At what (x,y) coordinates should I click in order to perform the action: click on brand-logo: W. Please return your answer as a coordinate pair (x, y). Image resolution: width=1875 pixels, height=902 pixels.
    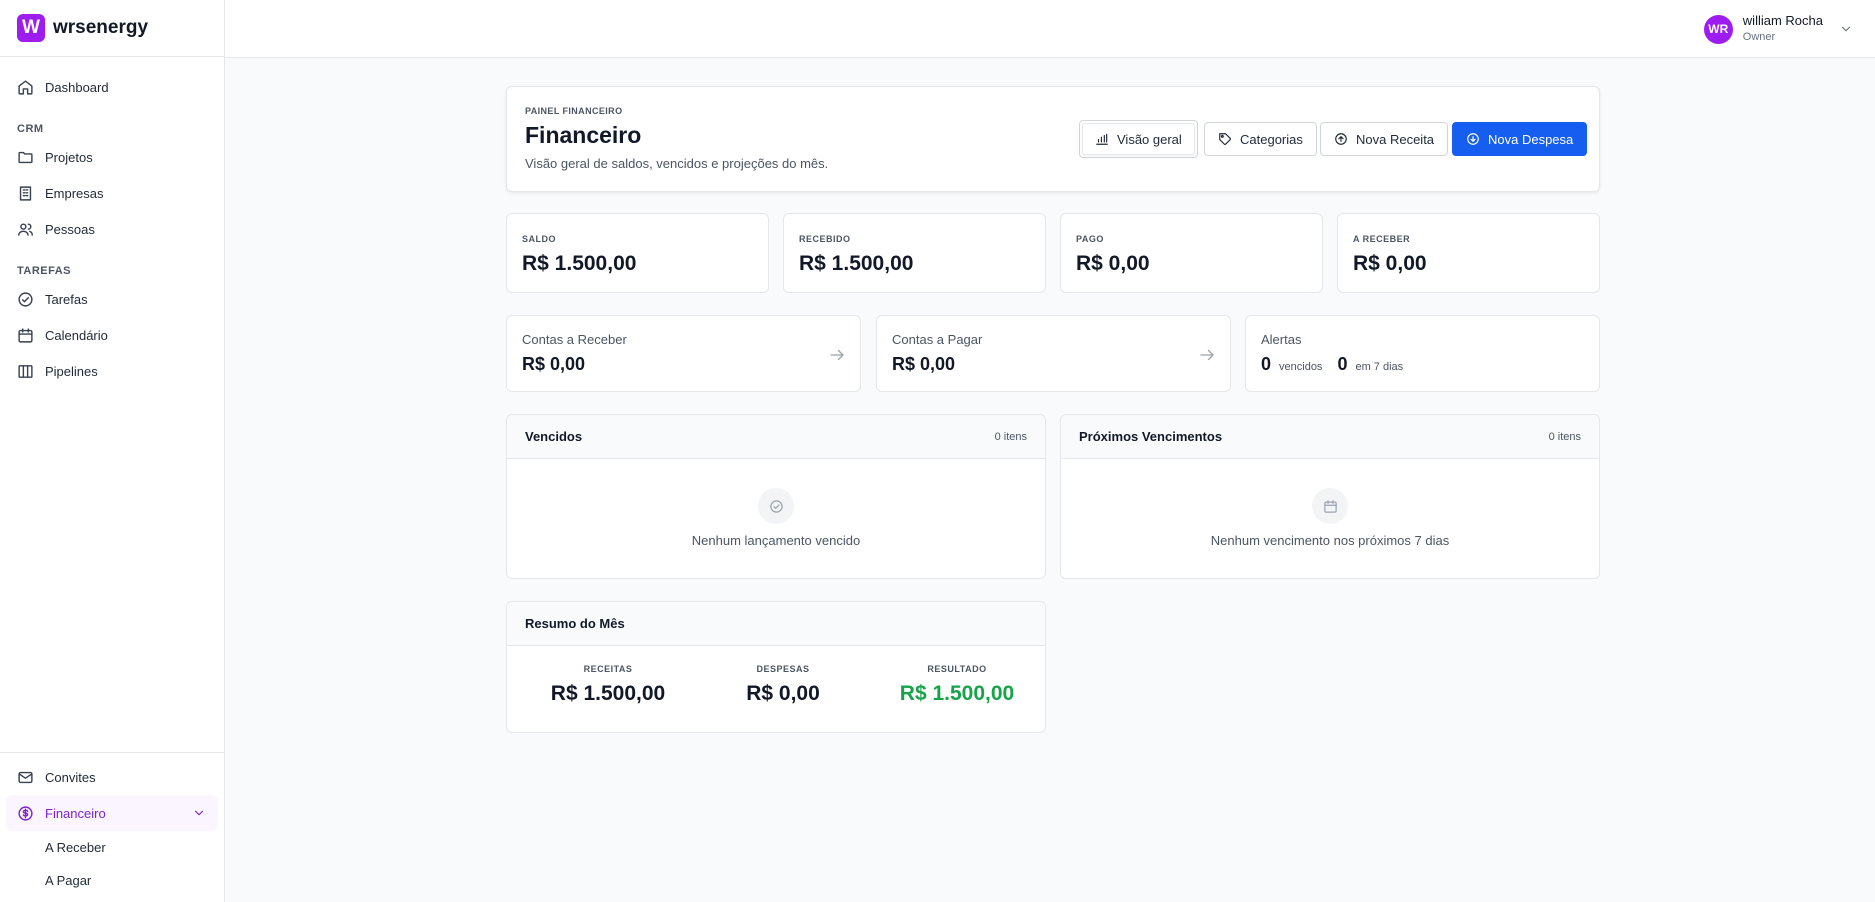
    Looking at the image, I should click on (31, 28).